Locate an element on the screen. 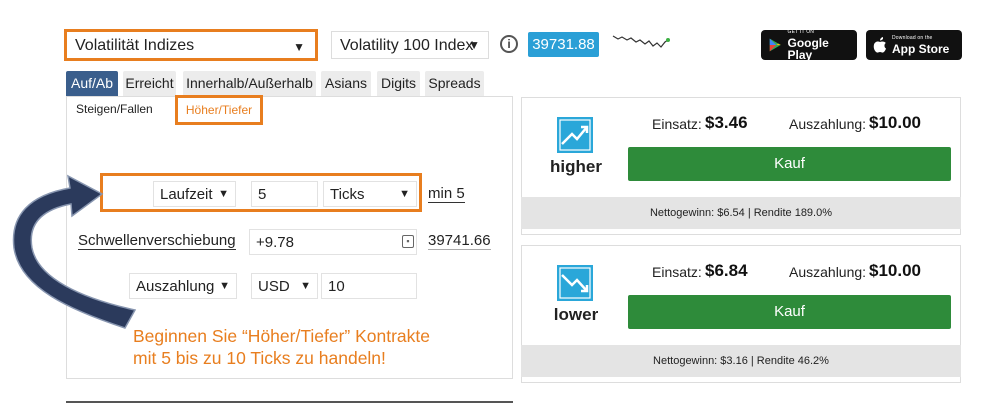 The width and height of the screenshot is (1000, 403). annotation-line-2: mit 5 bis zu 10 Ticks zu handeln! is located at coordinates (259, 358).